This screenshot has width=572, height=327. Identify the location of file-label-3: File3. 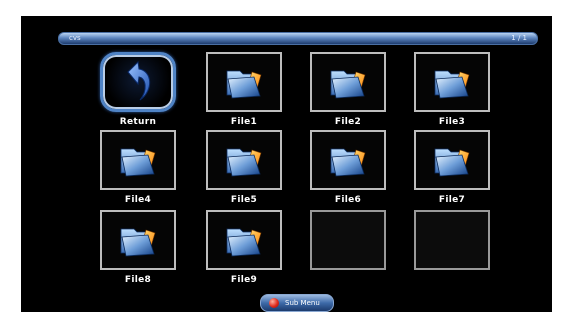
(452, 122).